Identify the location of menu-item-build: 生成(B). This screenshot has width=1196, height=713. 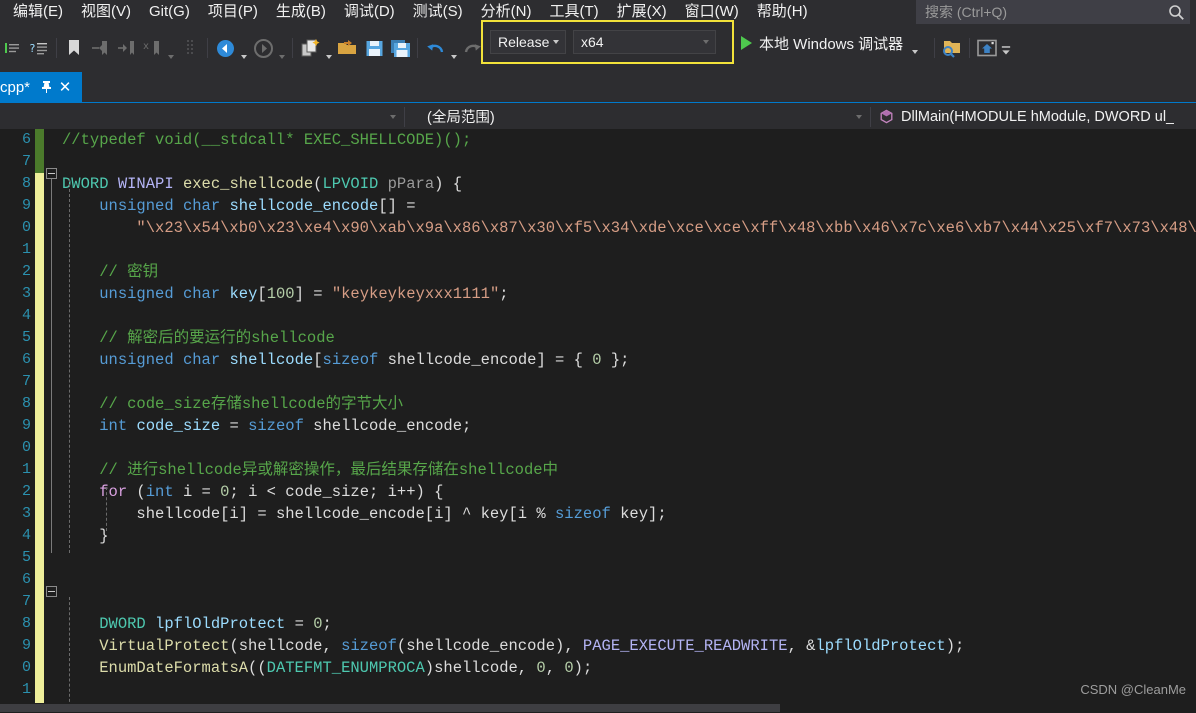
(301, 12).